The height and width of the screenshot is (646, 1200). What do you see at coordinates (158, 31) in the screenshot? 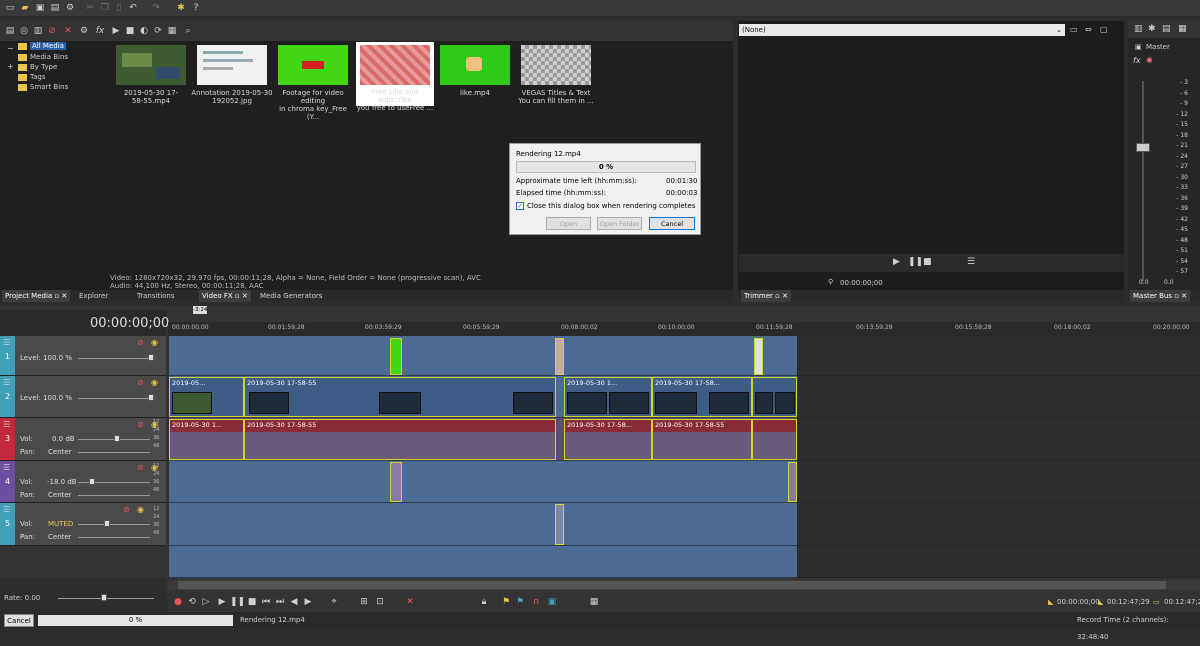
I see `loop-icon: ⟳` at bounding box center [158, 31].